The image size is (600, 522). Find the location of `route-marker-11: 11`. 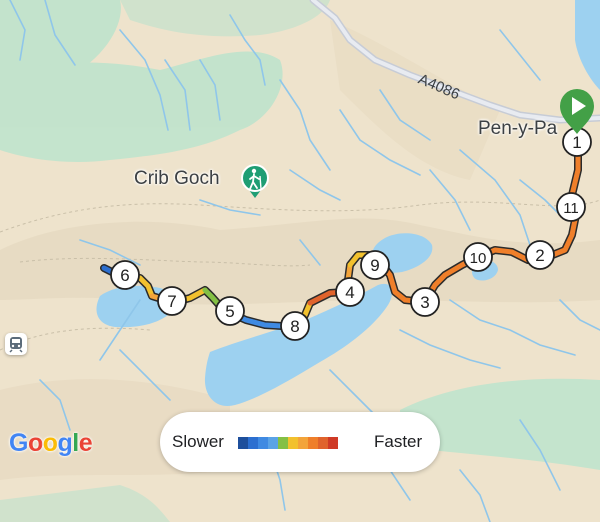

route-marker-11: 11 is located at coordinates (571, 207).